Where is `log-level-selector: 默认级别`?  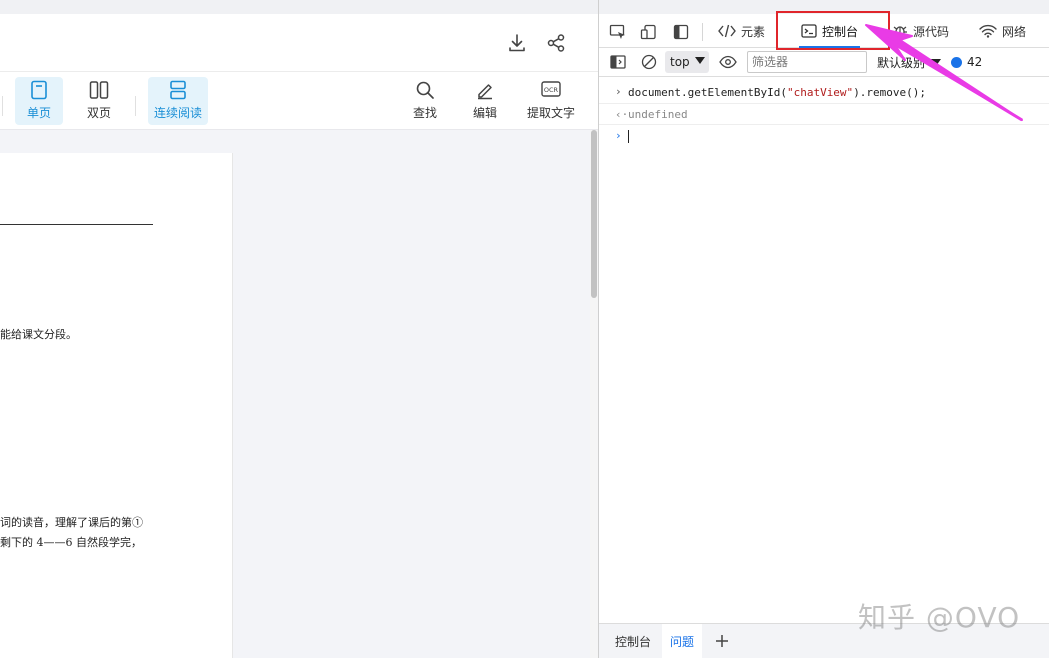 log-level-selector: 默认级别 is located at coordinates (909, 62).